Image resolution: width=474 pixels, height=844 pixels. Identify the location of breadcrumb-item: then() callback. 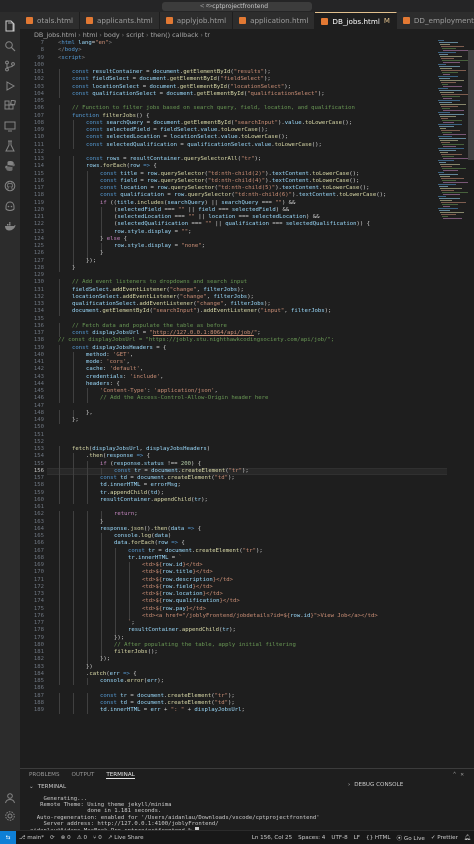
(175, 35).